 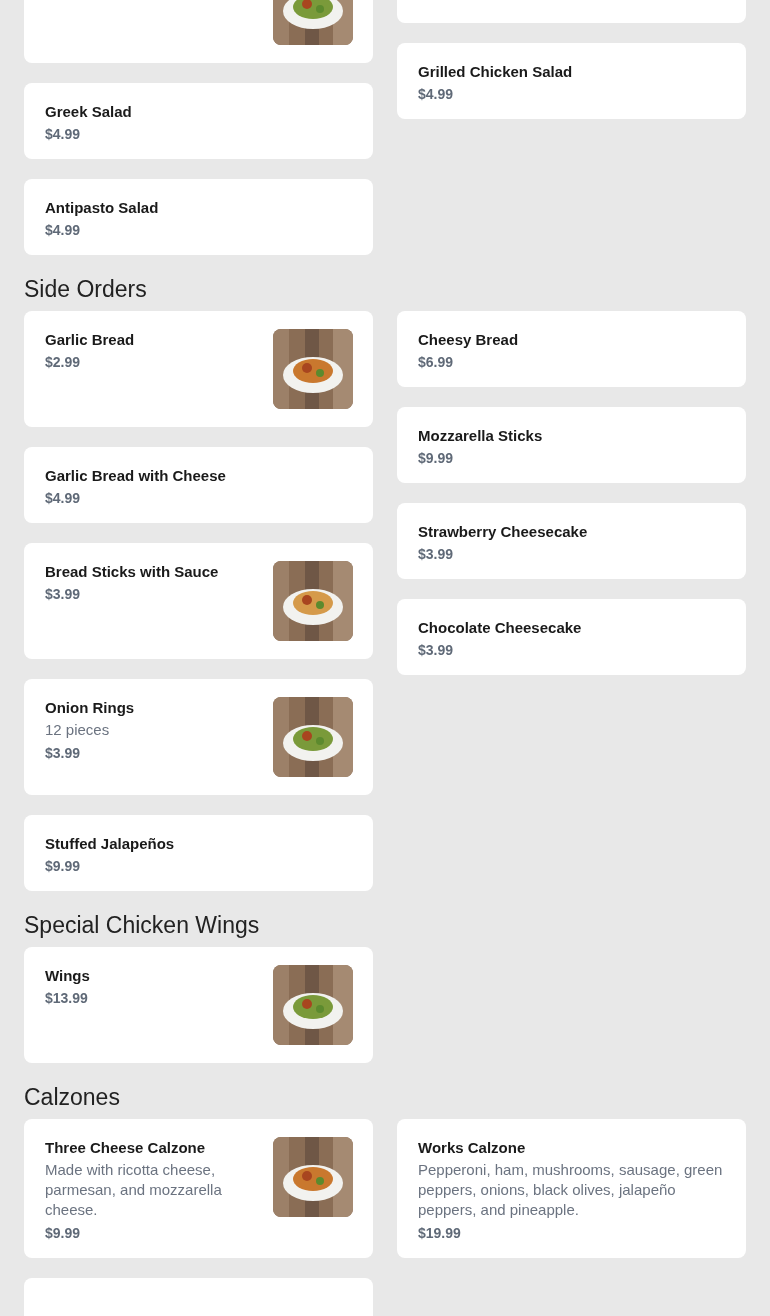 I want to click on menu-item-card: Works Calzone Pepperoni, ham, mushrooms, sausage, green peppers, onions, black olives, jalapeño peppers, and pineapple. $19.99, so click(x=571, y=1188).